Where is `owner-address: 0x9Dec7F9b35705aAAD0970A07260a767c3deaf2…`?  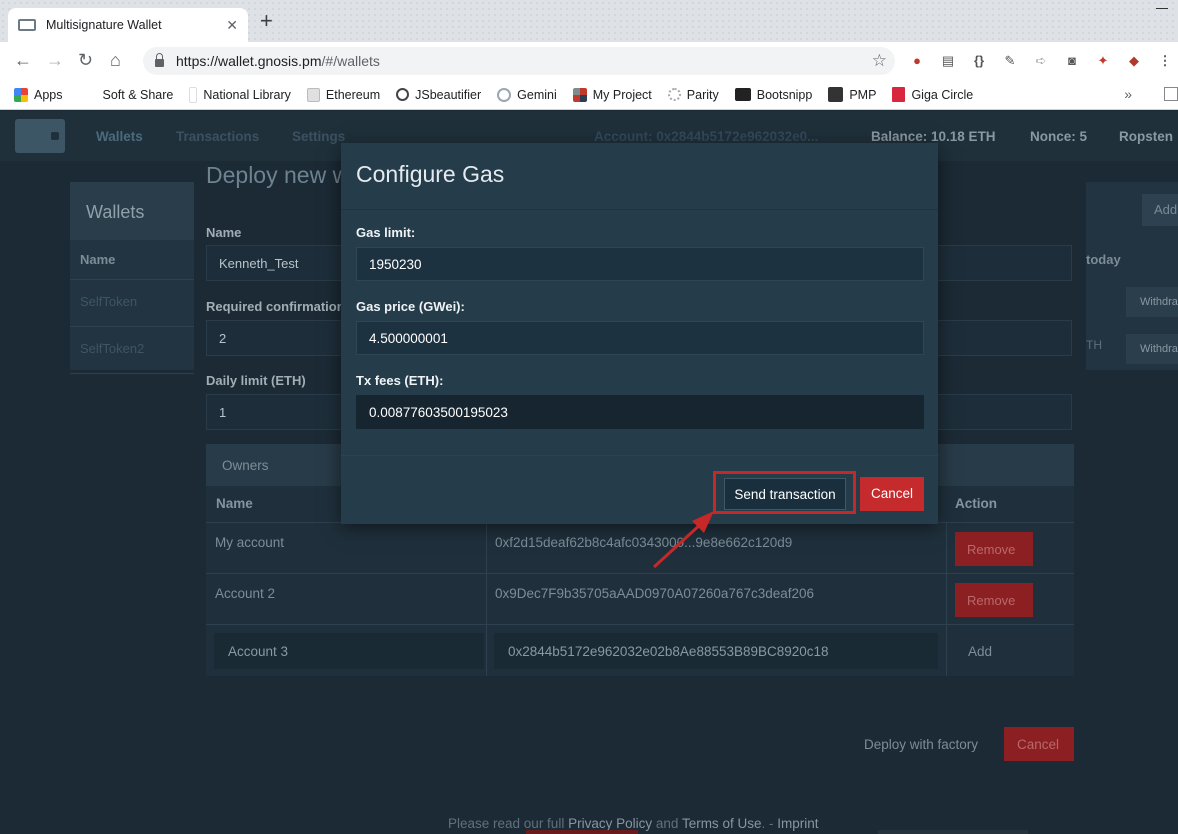
owner-address: 0x9Dec7F9b35705aAAD0970A07260a767c3deaf2… is located at coordinates (655, 593).